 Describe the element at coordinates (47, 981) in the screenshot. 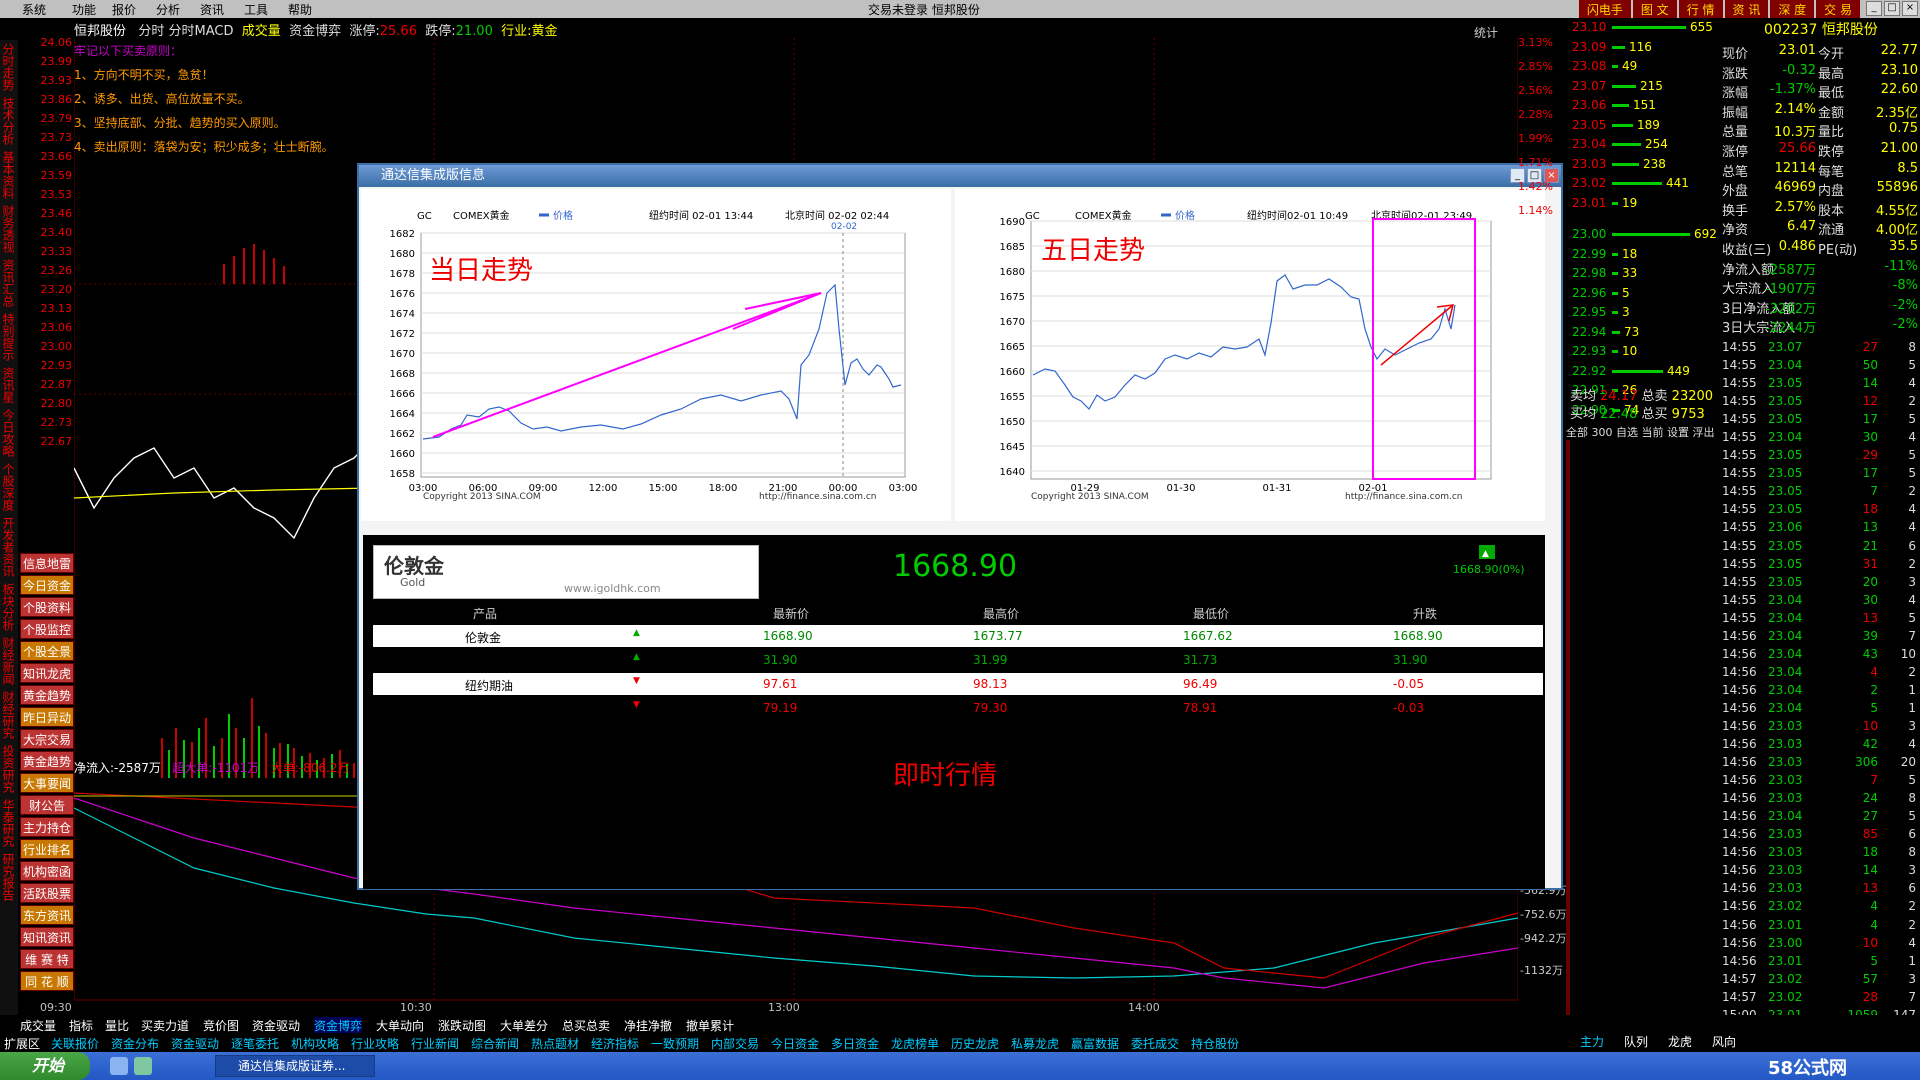

I see `side-btn-19: 同 花 顺` at that location.